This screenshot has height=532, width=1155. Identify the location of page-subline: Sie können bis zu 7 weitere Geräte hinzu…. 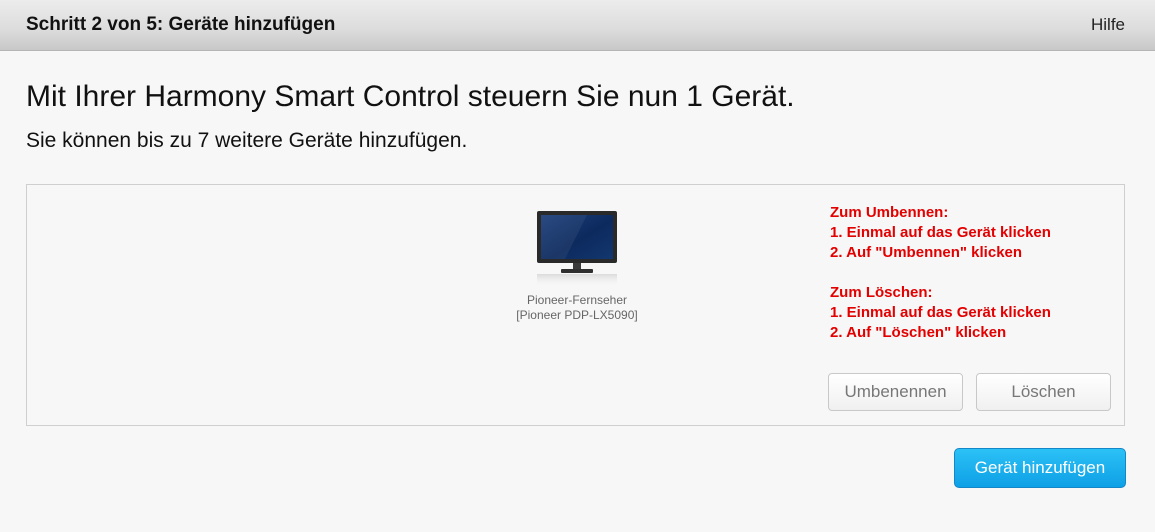
(247, 140).